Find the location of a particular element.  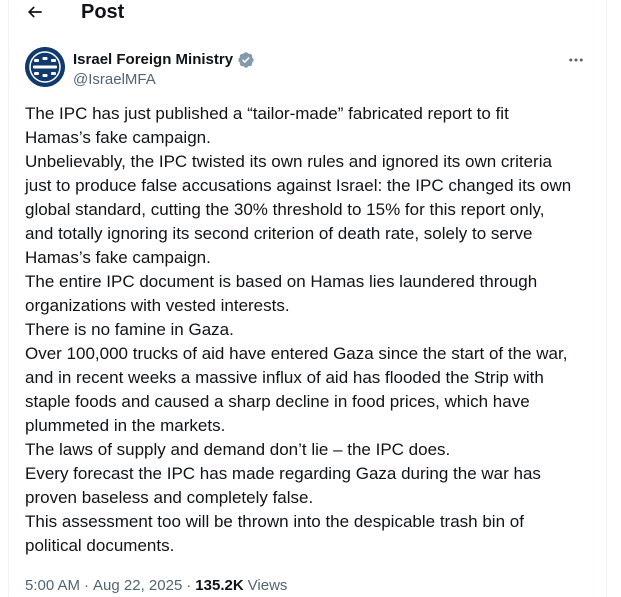

post-text-line: There is no famine in Gaza. is located at coordinates (129, 329).